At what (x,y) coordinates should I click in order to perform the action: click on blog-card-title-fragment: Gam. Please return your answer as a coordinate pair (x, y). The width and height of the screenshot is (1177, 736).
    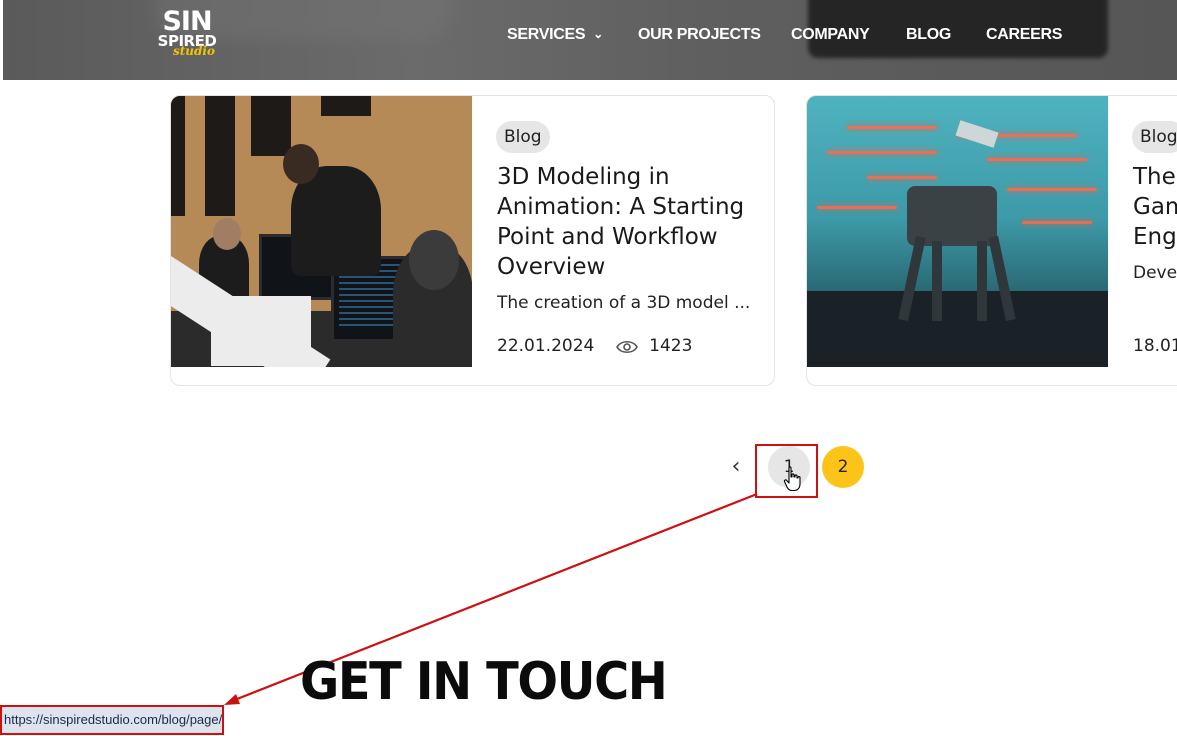
    Looking at the image, I should click on (1155, 207).